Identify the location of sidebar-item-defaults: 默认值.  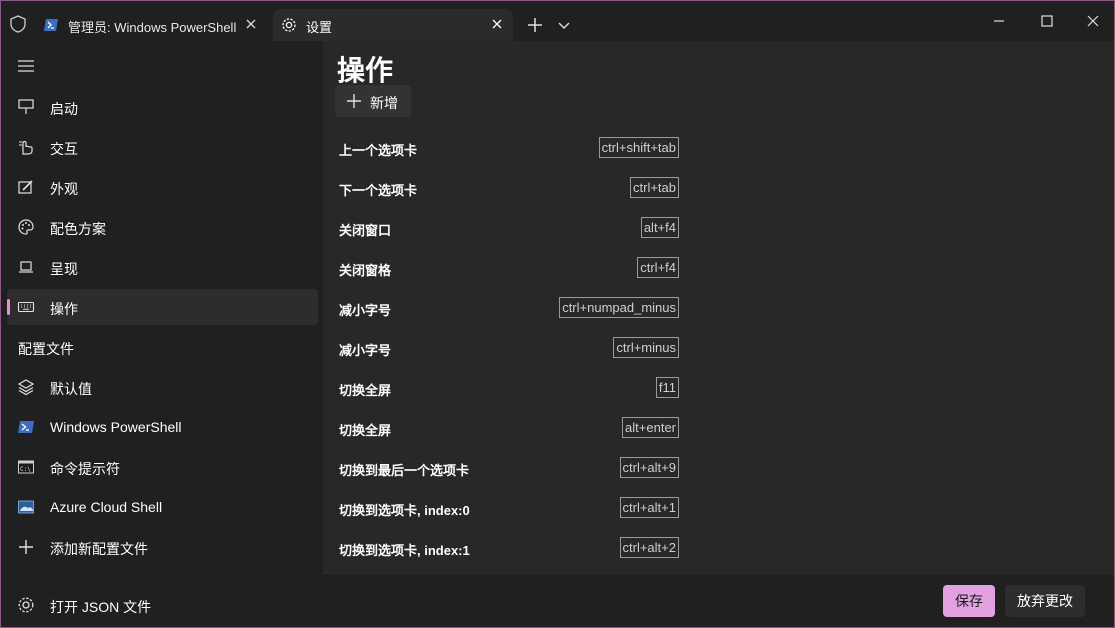
(162, 387).